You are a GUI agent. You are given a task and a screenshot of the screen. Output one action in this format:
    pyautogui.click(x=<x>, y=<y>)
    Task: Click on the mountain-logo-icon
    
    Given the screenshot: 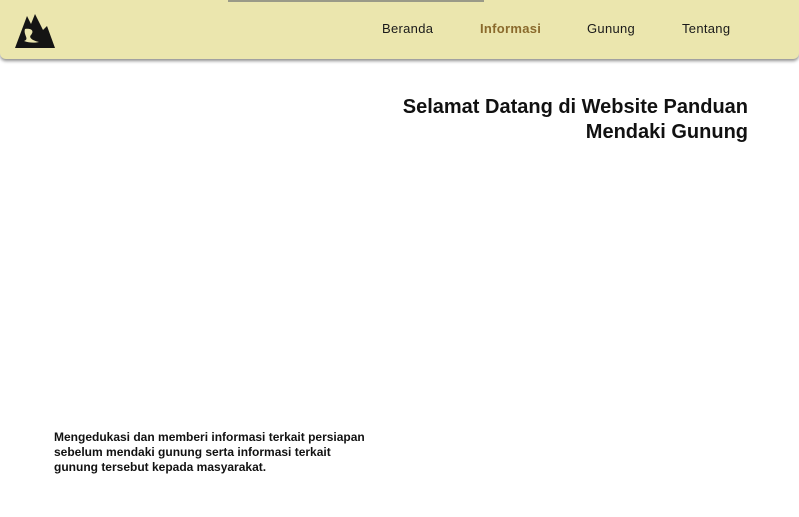 What is the action you would take?
    pyautogui.click(x=35, y=30)
    